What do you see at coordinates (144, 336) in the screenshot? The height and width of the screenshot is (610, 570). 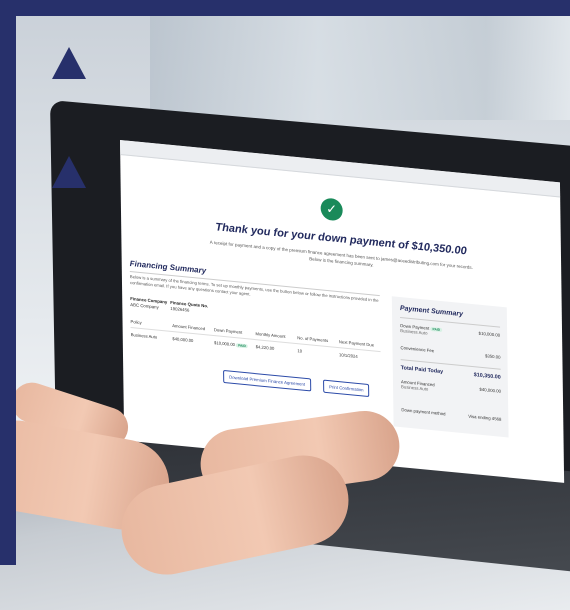 I see `cell-policy: Business Auto` at bounding box center [144, 336].